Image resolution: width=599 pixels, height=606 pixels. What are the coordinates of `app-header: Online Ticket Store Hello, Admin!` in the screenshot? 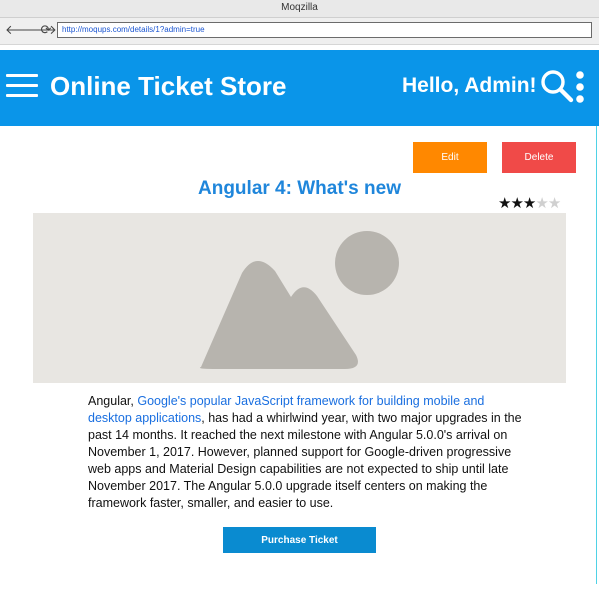 It's located at (299, 88).